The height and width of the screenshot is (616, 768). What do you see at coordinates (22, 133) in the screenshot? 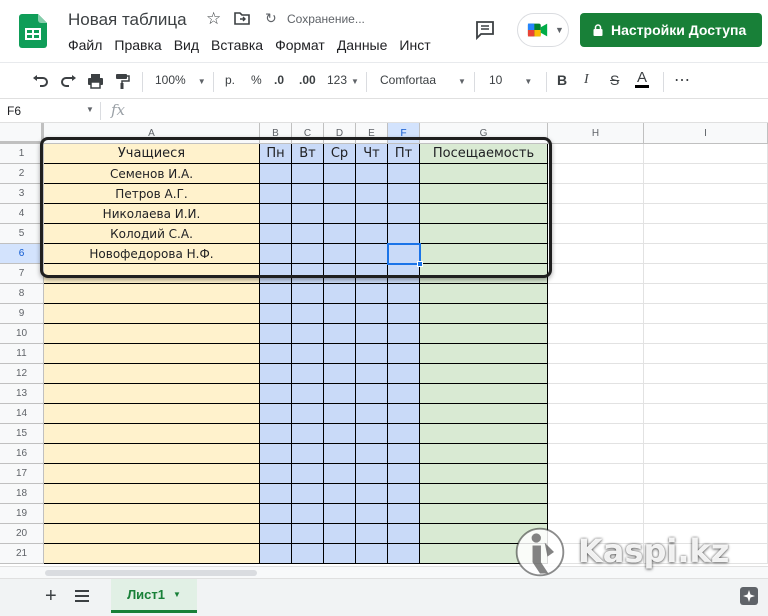
I see `select-all-corner` at bounding box center [22, 133].